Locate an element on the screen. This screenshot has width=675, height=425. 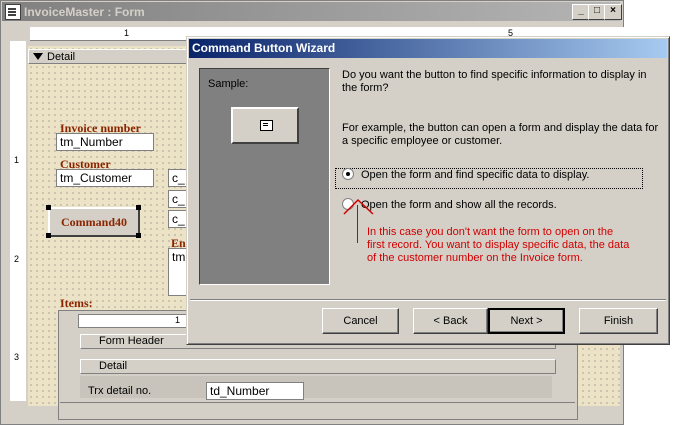
option-find-specific-radio is located at coordinates (348, 174).